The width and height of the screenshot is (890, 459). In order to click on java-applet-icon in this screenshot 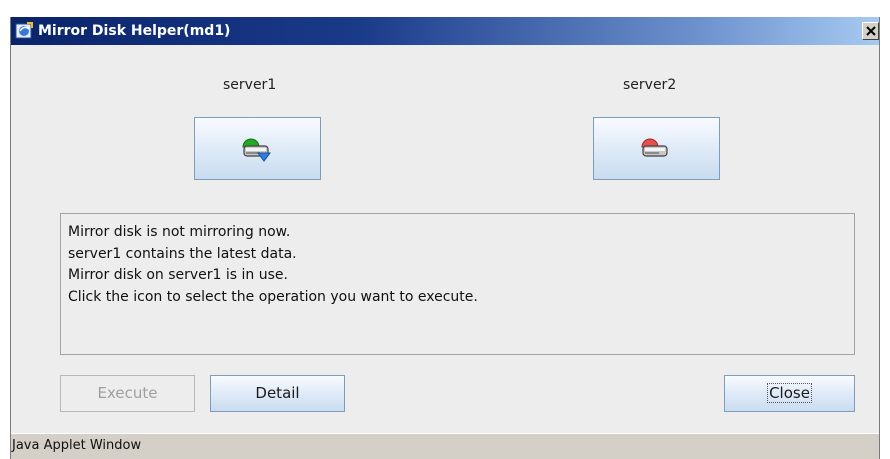, I will do `click(24, 30)`.